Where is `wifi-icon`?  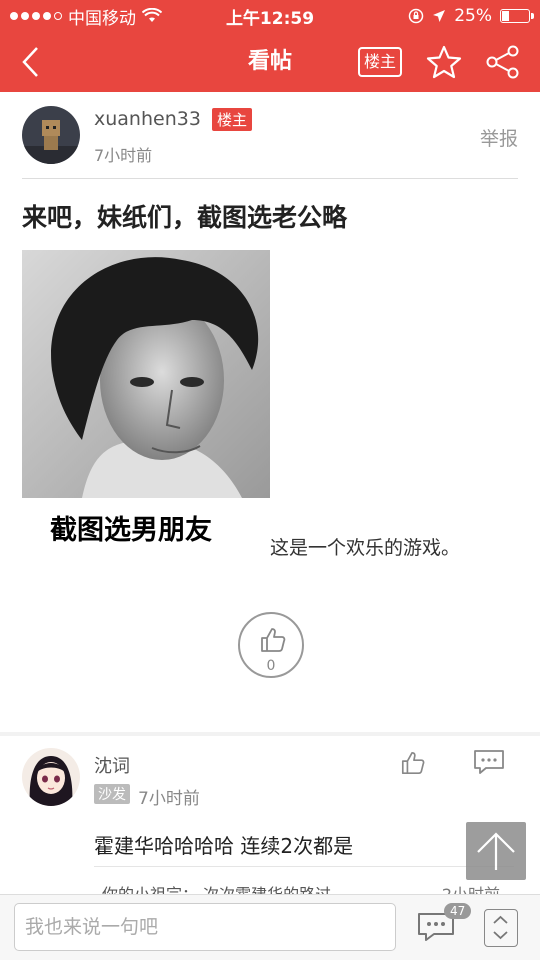 wifi-icon is located at coordinates (152, 15).